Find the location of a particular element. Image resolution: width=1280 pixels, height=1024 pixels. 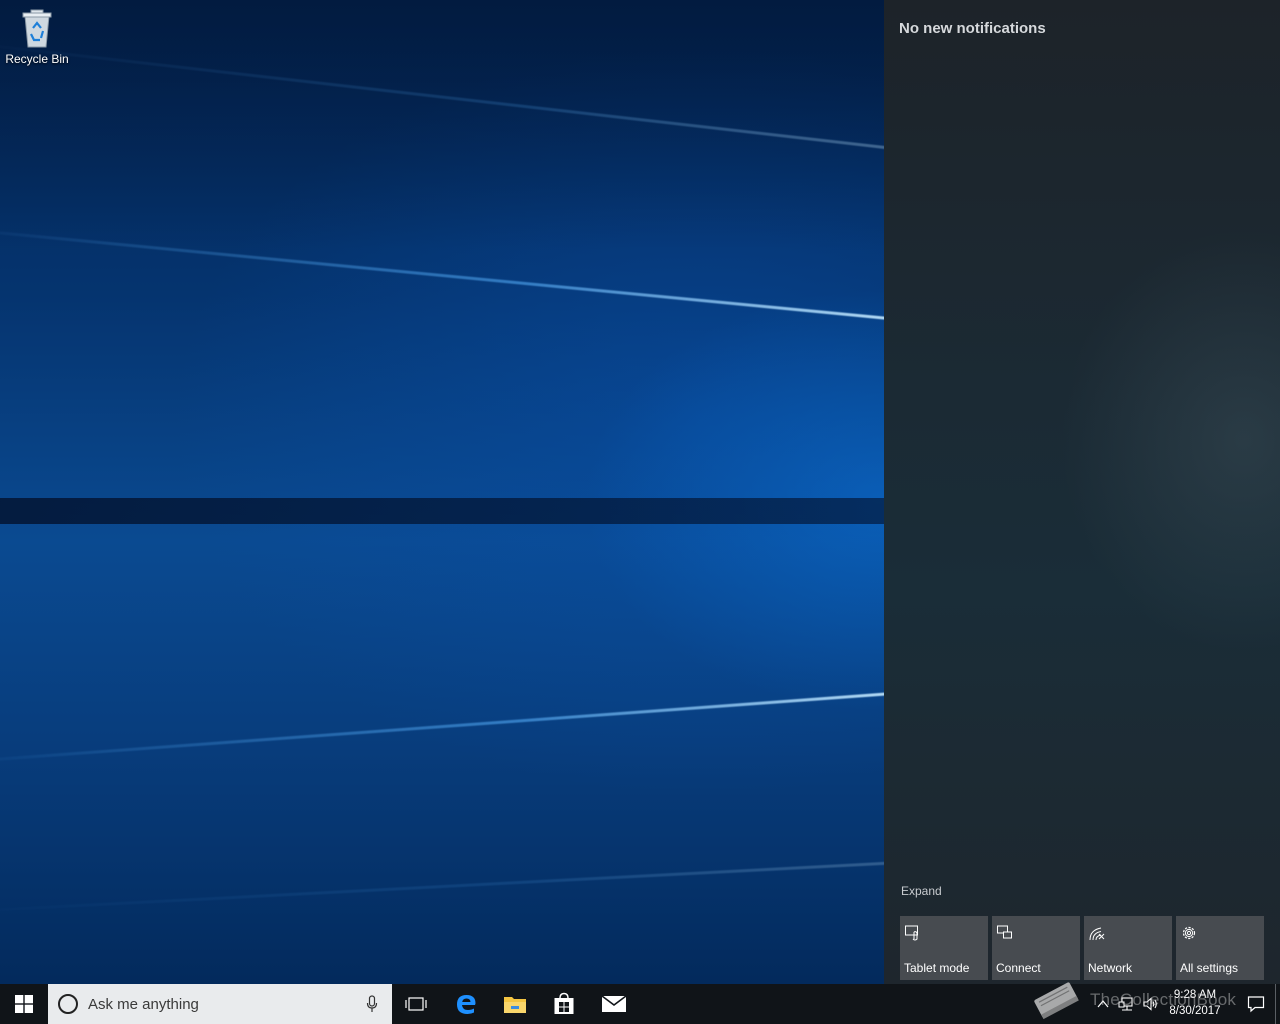

watermark: TheCollectionBook is located at coordinates (1150, 1000).